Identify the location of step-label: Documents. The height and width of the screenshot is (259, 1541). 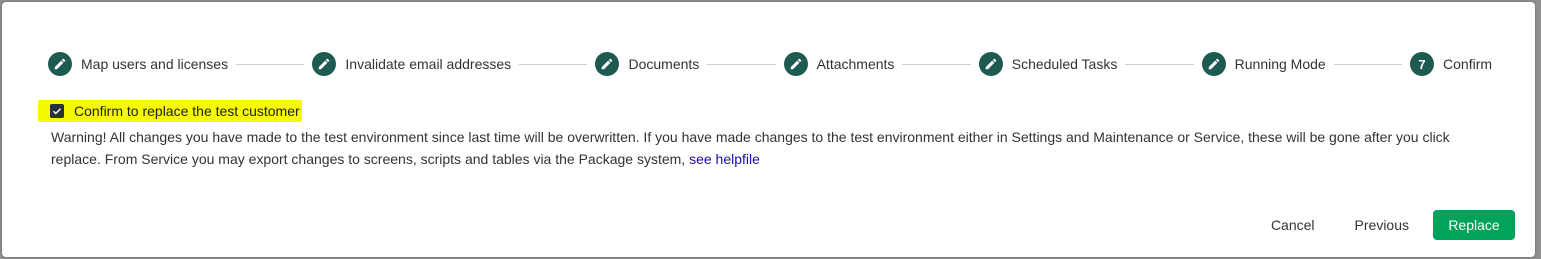
(664, 64).